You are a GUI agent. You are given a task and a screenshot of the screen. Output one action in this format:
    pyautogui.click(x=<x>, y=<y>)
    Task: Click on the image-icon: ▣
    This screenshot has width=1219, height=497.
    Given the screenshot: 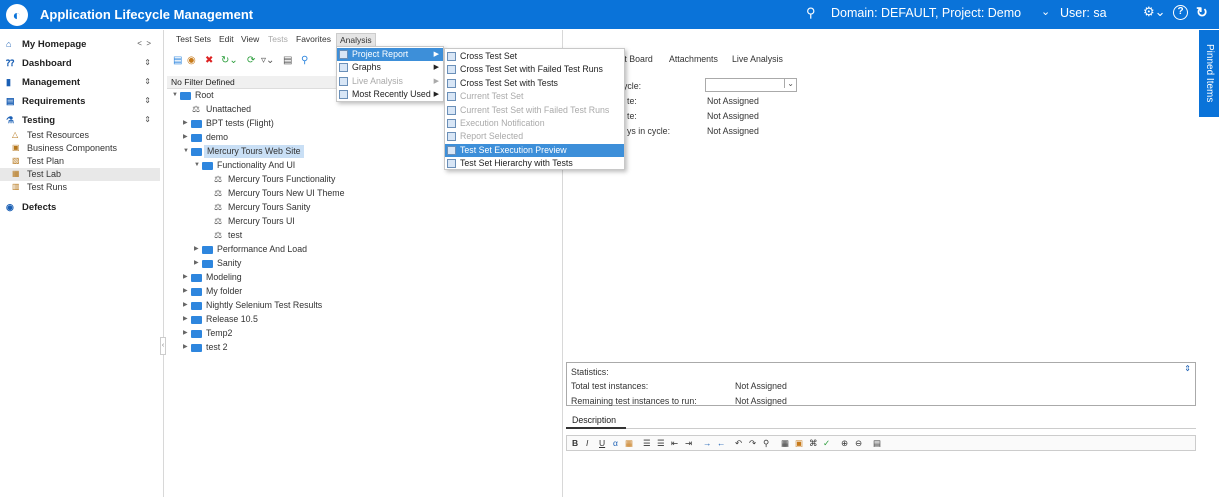 What is the action you would take?
    pyautogui.click(x=799, y=443)
    